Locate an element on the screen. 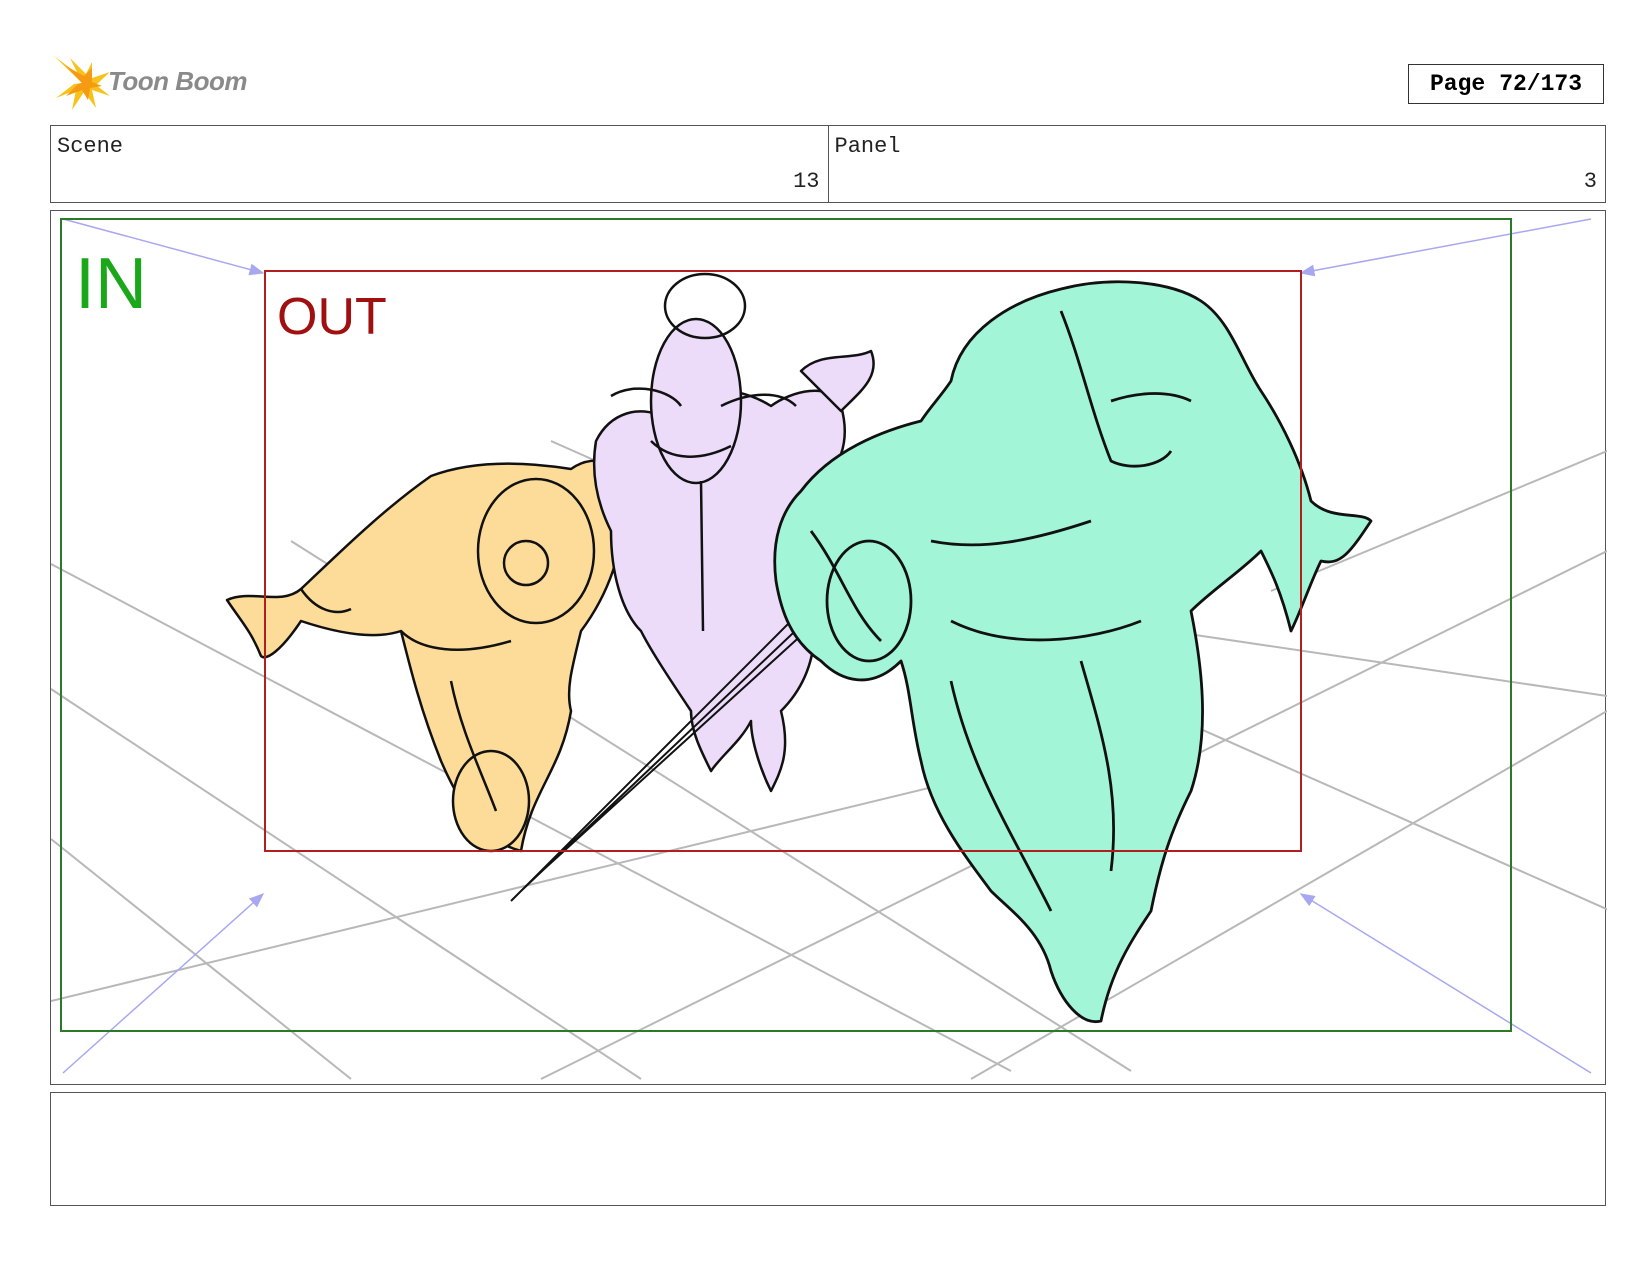  page-label: Page is located at coordinates (1457, 84).